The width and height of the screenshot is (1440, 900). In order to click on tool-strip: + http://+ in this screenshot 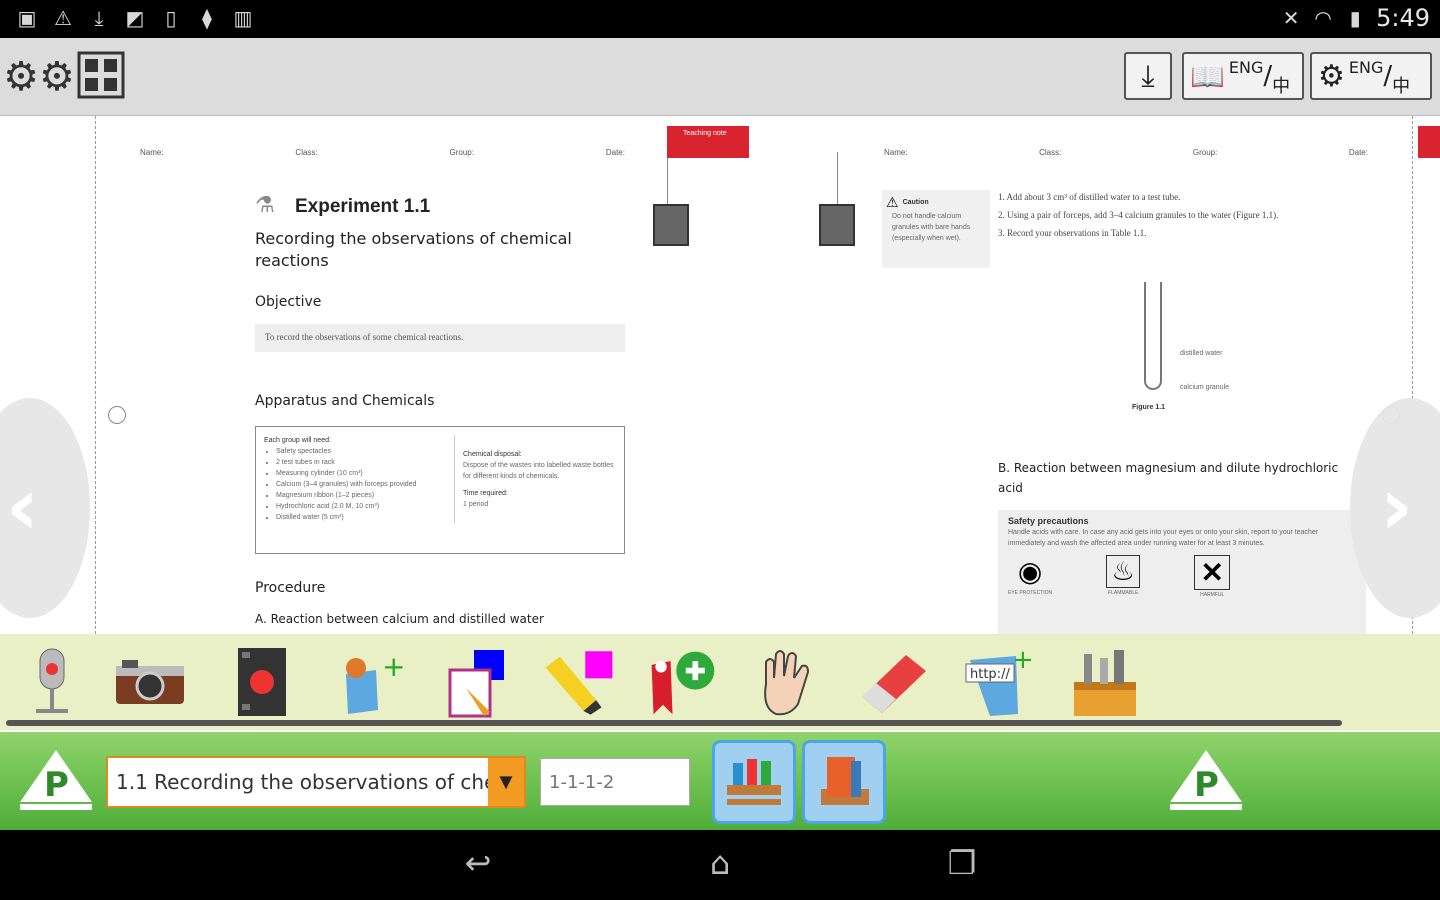, I will do `click(720, 682)`.